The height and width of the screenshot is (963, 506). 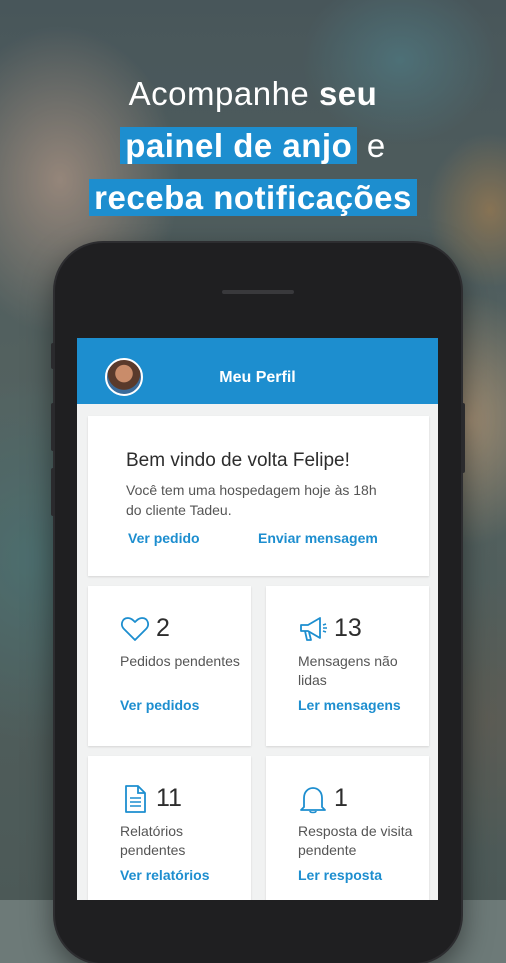 I want to click on pending-reports-card: 11 Relatórios pendentes Ver relatórios, so click(x=169, y=828).